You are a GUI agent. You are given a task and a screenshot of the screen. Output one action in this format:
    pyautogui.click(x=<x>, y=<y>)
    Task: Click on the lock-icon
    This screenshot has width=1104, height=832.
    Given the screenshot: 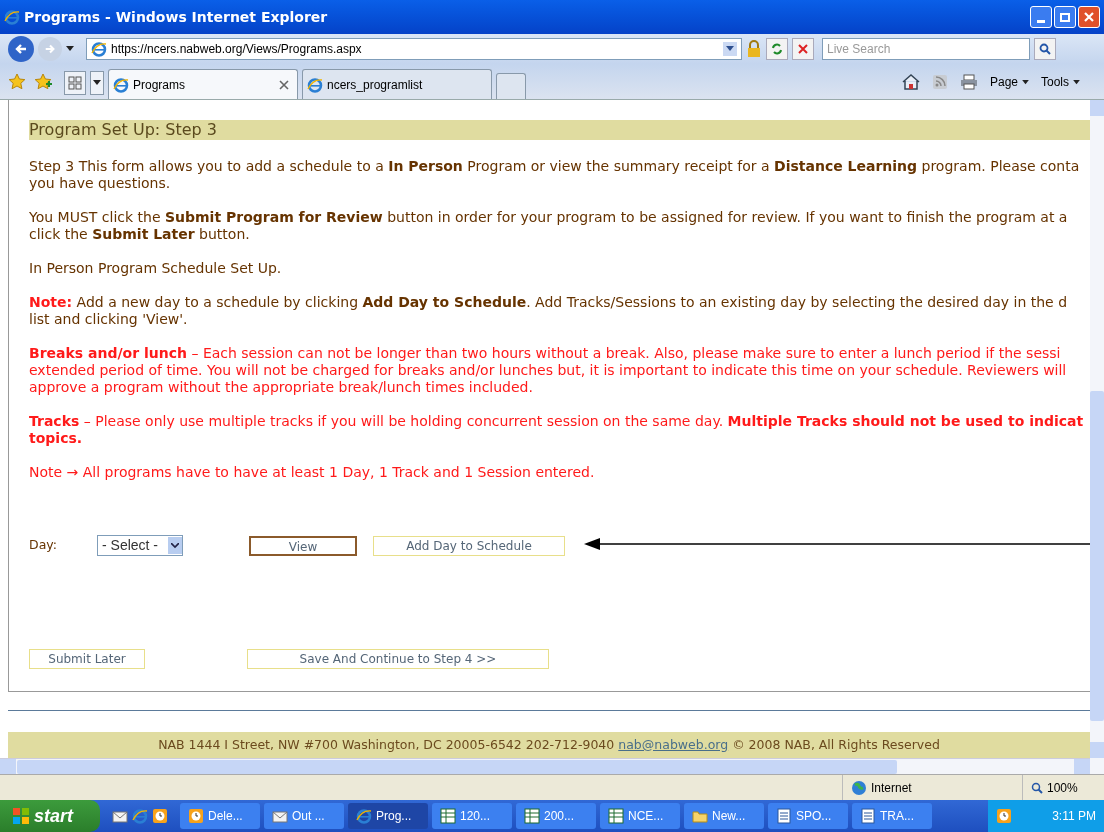 What is the action you would take?
    pyautogui.click(x=754, y=49)
    